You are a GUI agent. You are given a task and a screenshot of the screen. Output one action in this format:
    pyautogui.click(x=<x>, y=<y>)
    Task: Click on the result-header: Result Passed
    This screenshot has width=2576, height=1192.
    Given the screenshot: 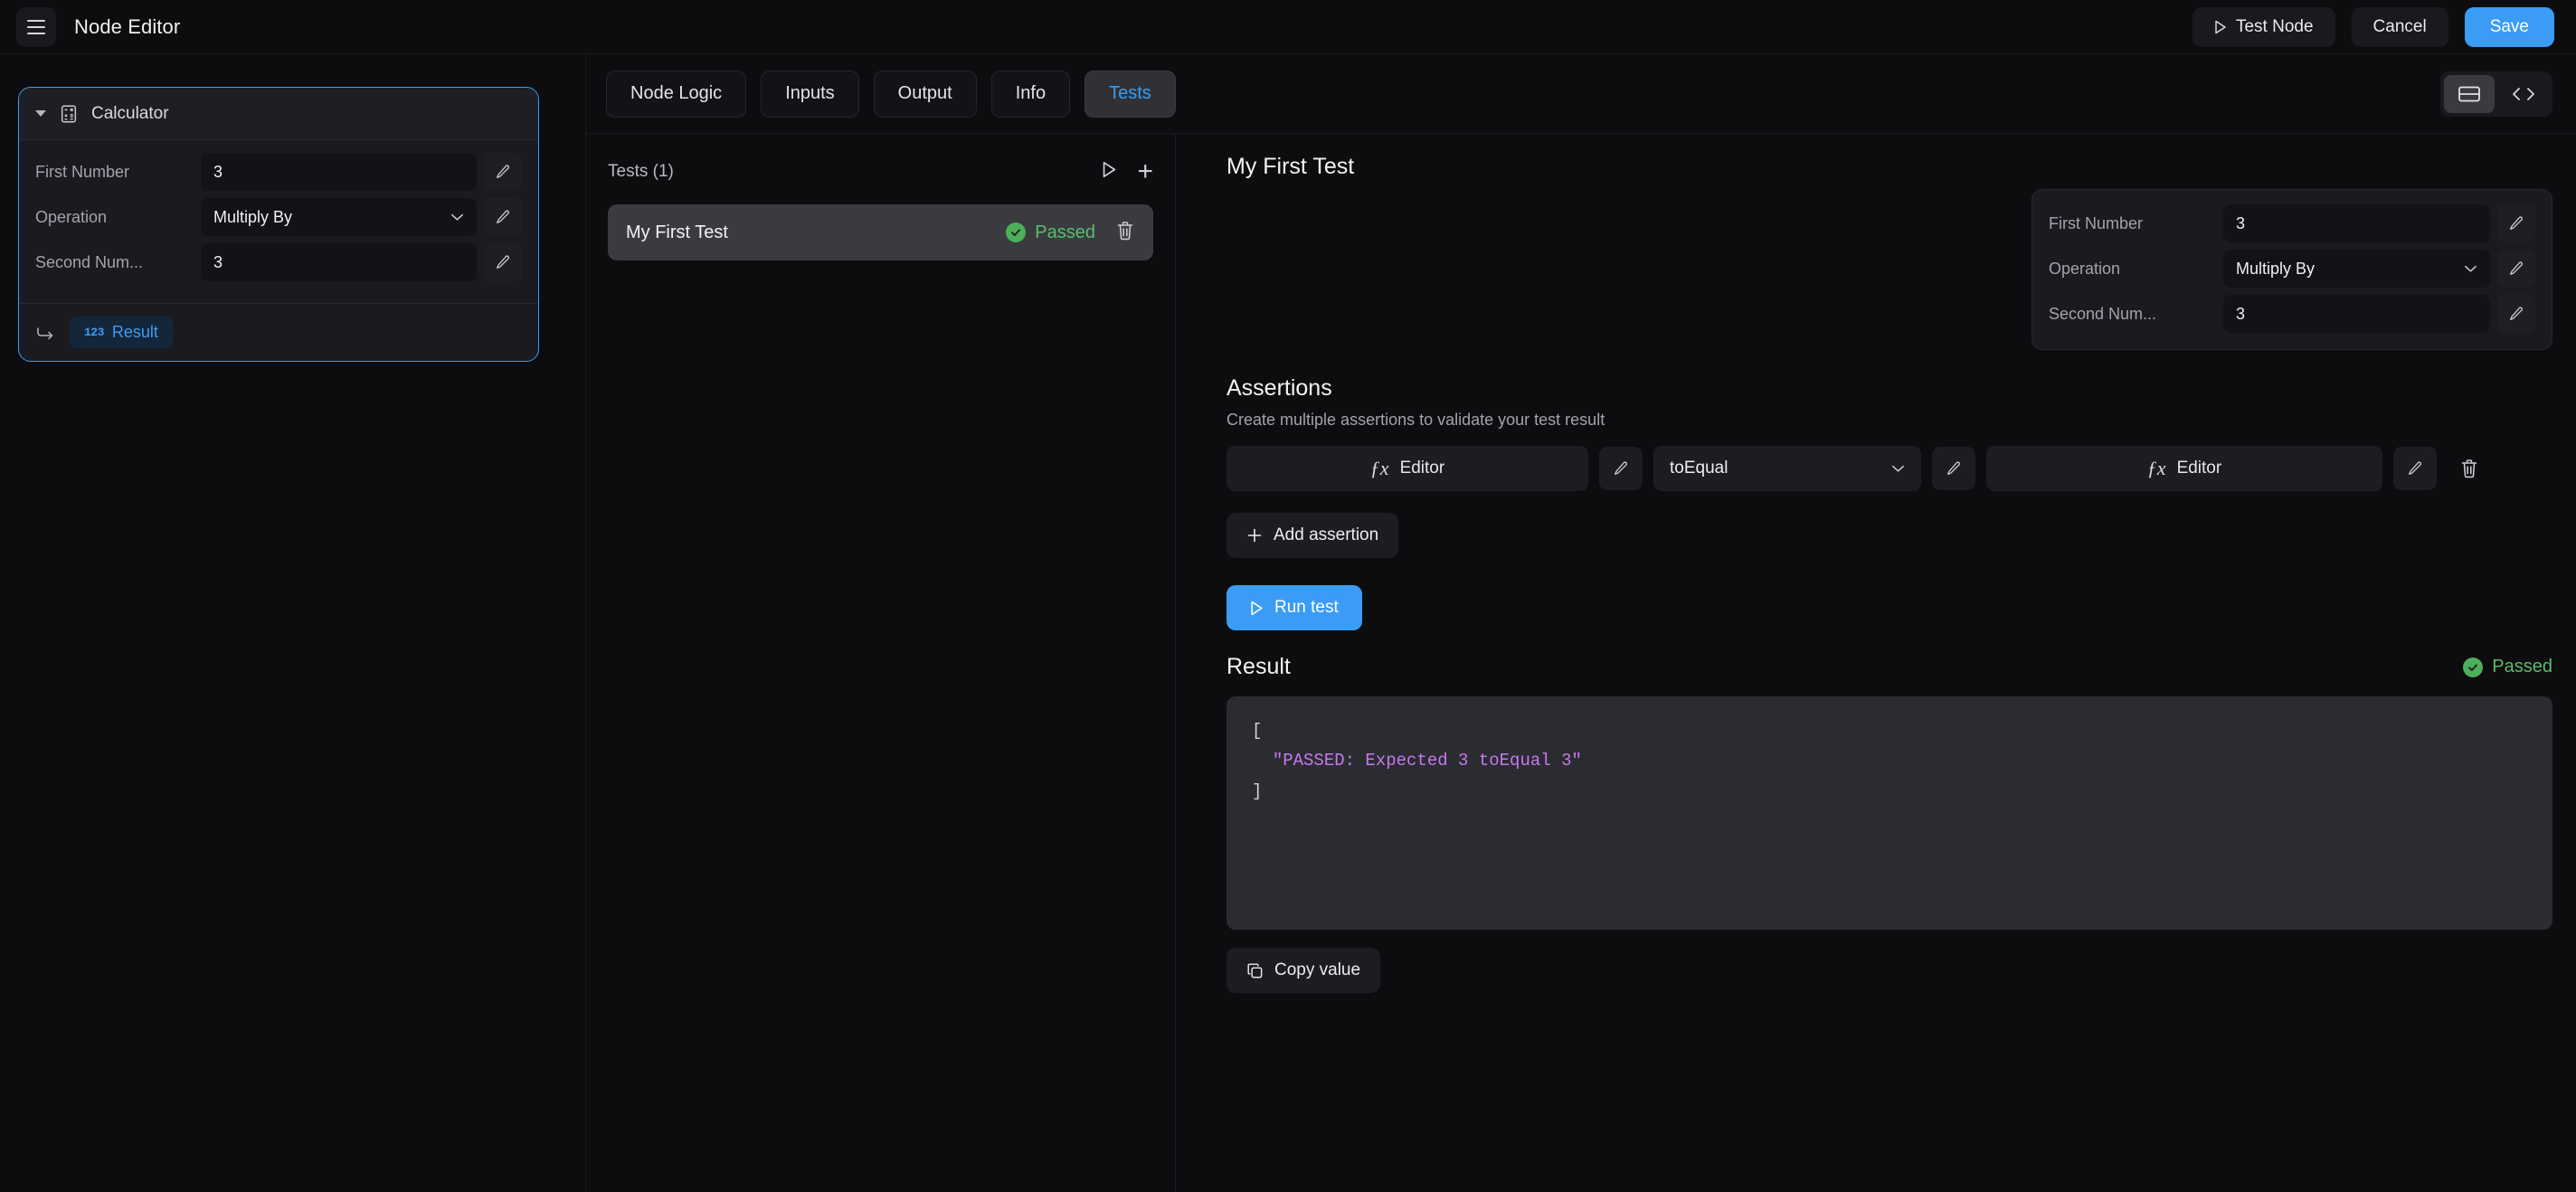 What is the action you would take?
    pyautogui.click(x=1889, y=667)
    